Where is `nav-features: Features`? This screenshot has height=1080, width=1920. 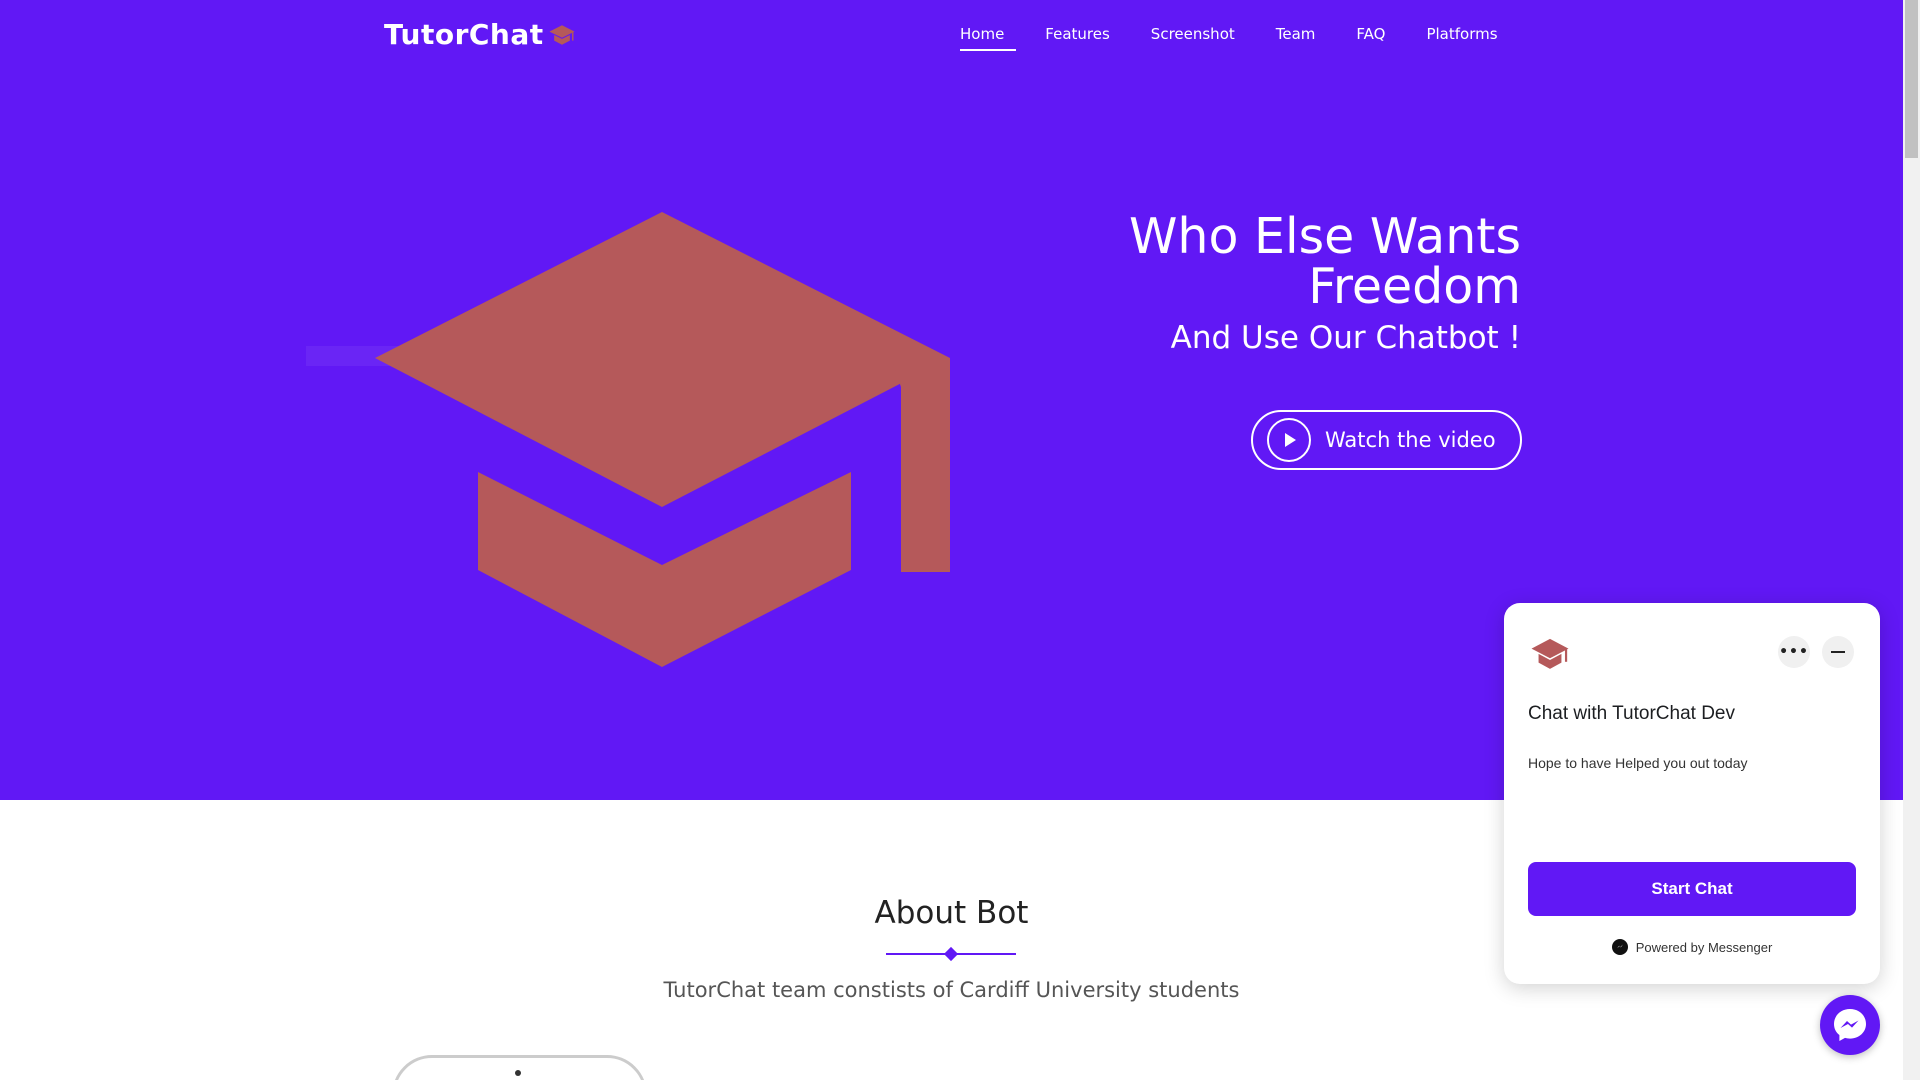 nav-features: Features is located at coordinates (1077, 36).